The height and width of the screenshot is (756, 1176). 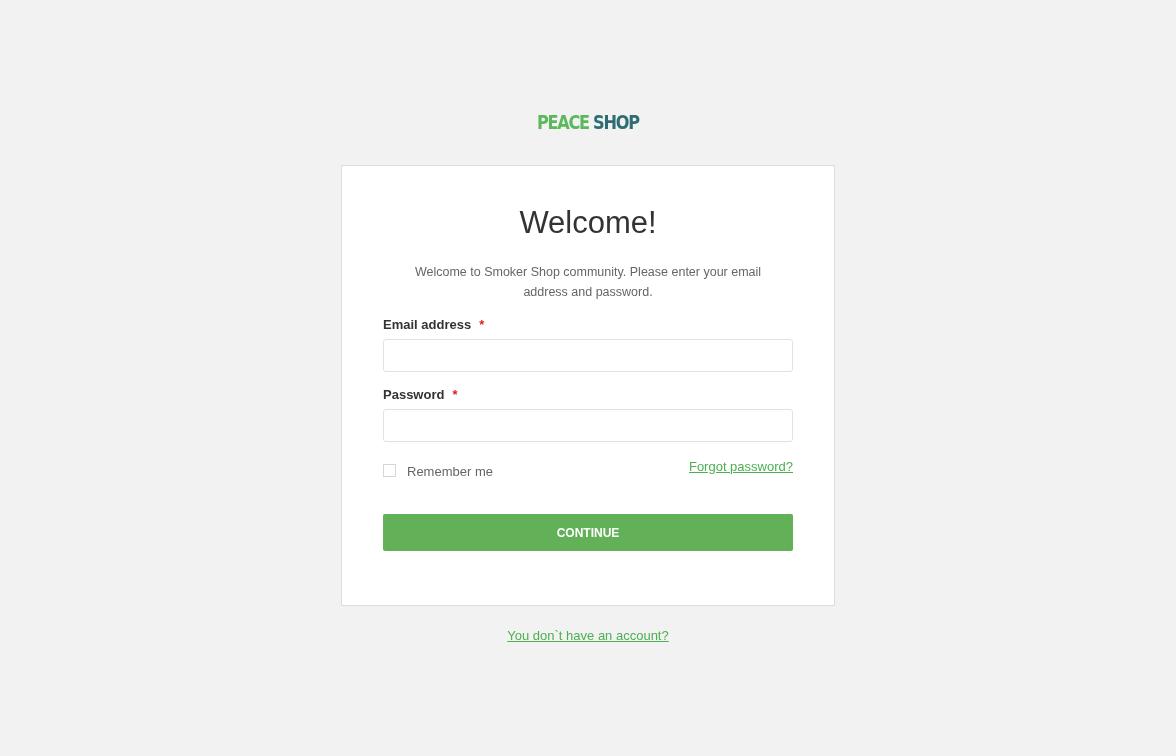 What do you see at coordinates (414, 394) in the screenshot?
I see `field-label: Password` at bounding box center [414, 394].